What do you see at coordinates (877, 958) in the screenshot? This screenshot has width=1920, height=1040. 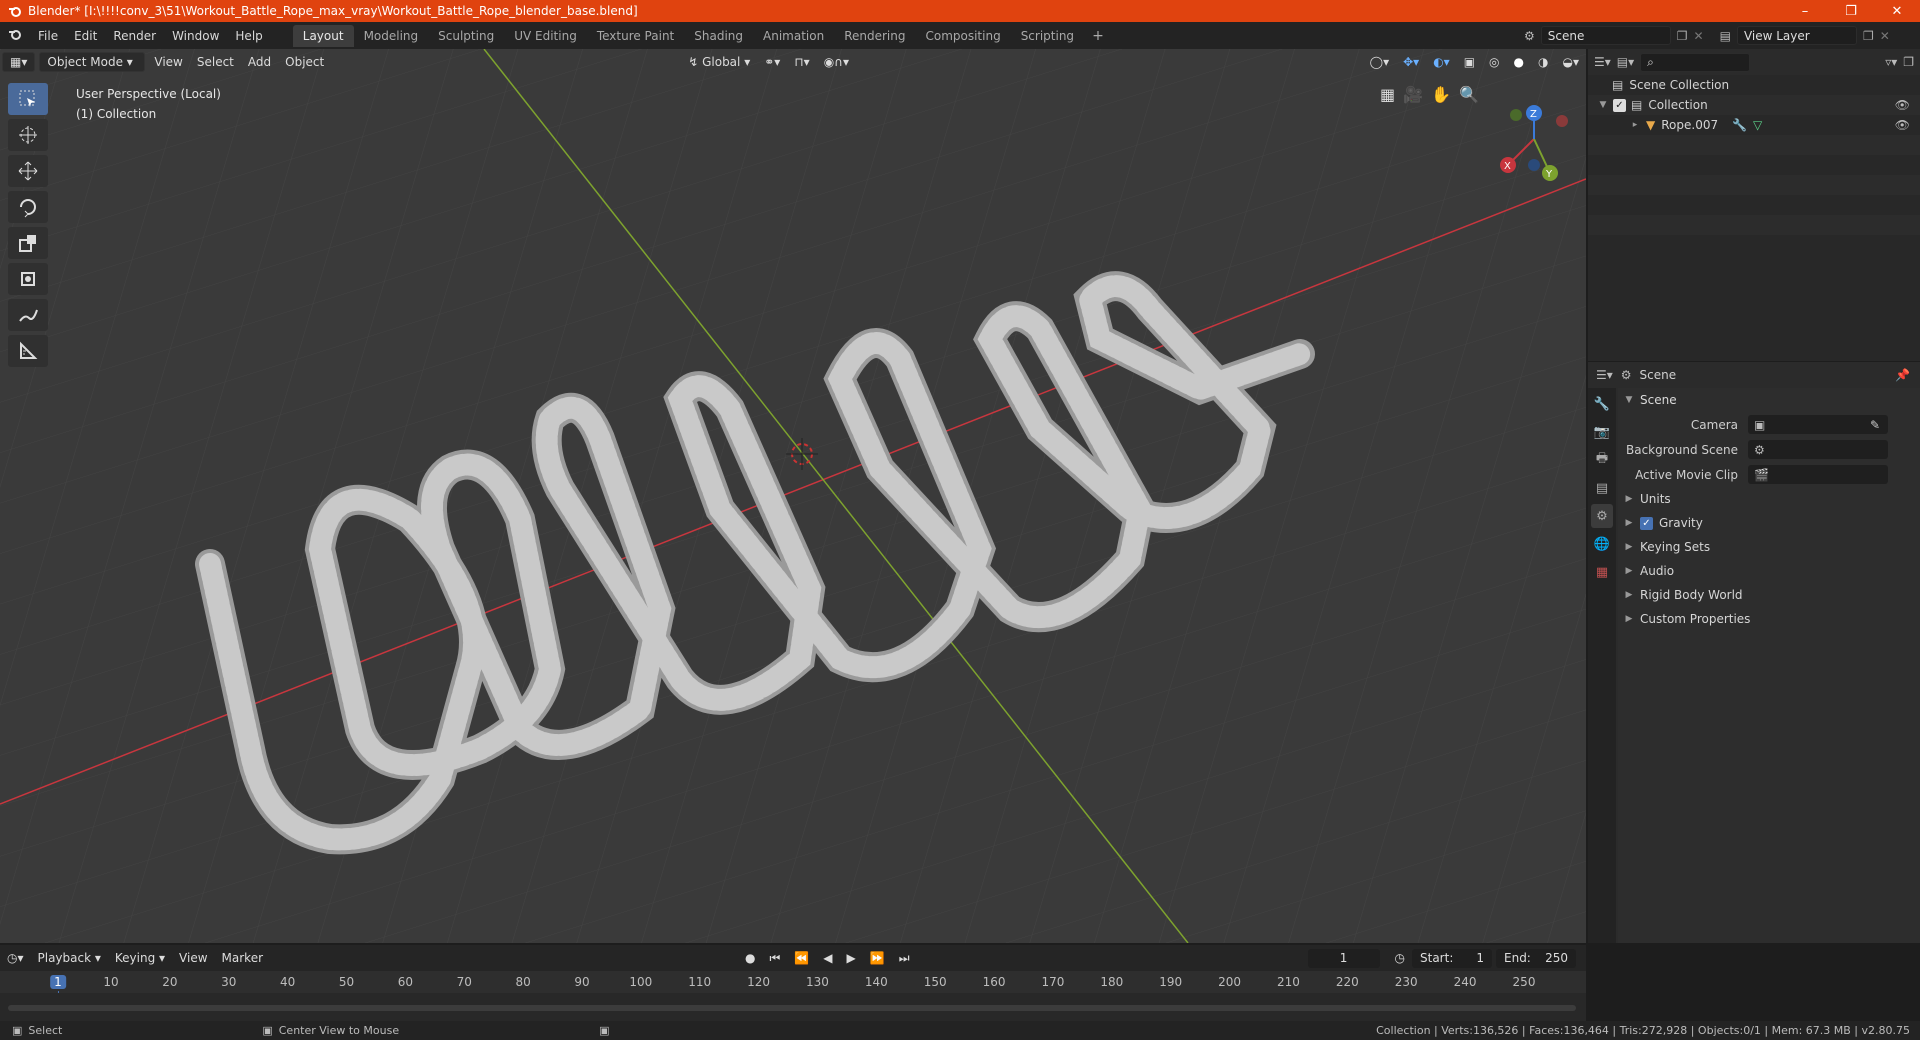 I see `jump-keyframe-forward-icon: ⏩` at bounding box center [877, 958].